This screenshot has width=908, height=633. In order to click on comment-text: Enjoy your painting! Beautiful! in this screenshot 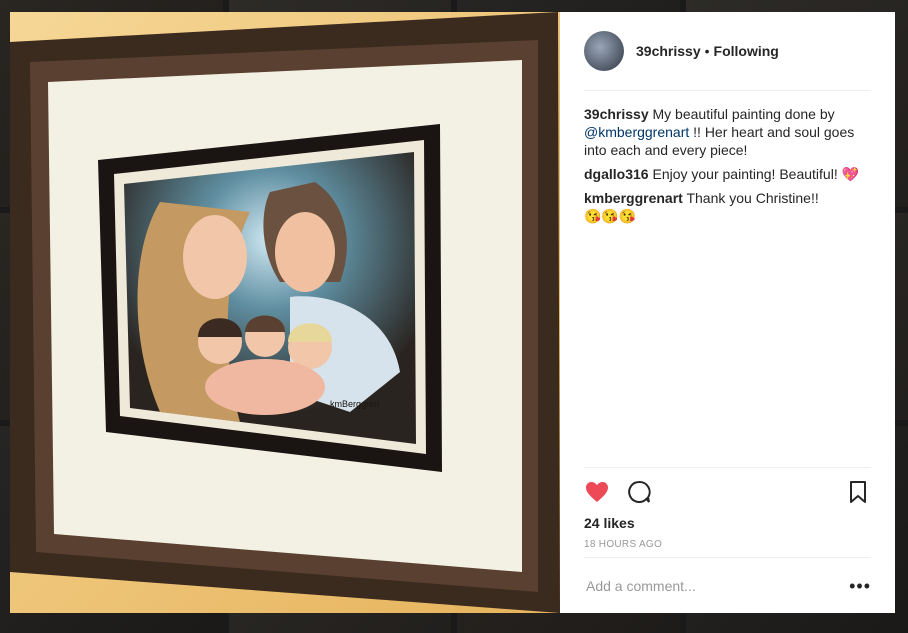, I will do `click(747, 174)`.